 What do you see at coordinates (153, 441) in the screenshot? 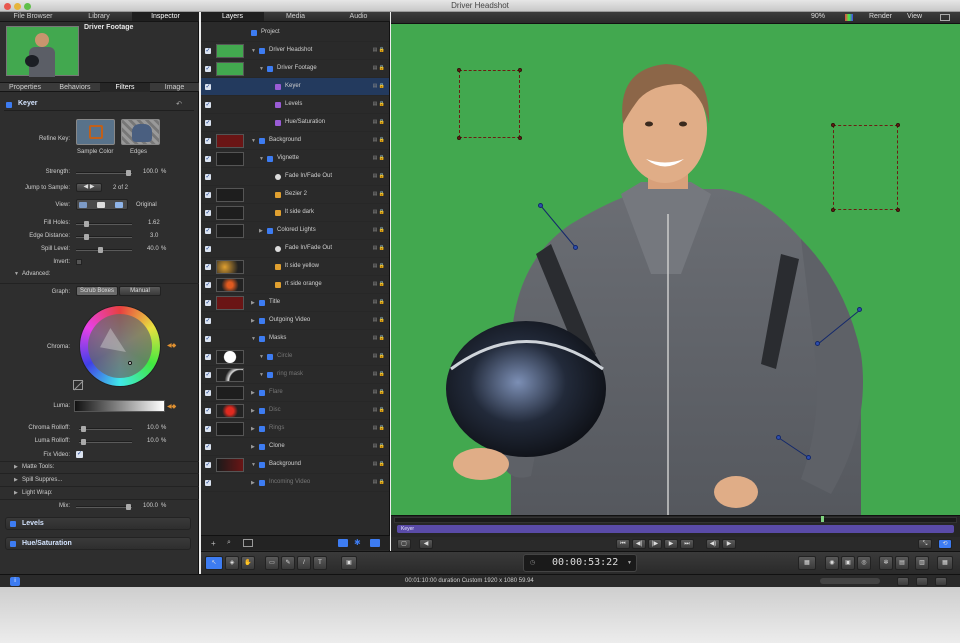
I see `luma-rolloff-value: 10.0` at bounding box center [153, 441].